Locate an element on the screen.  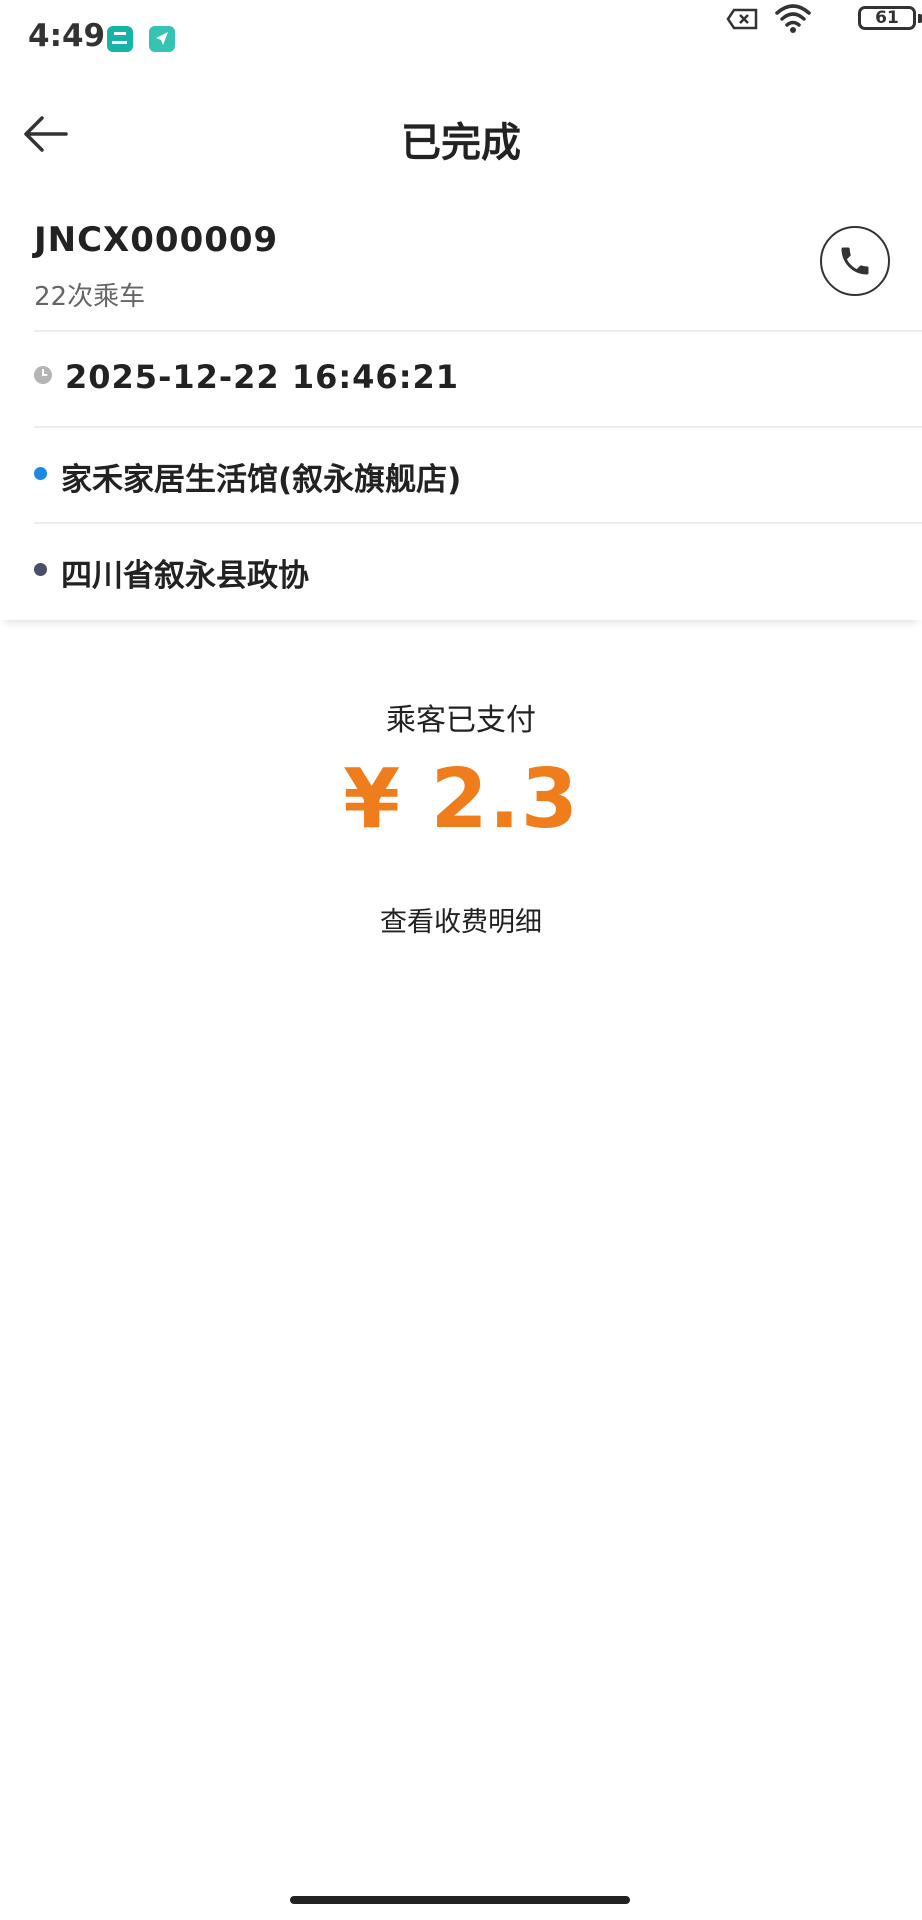
start-location-row: 家禾家居生活馆(叙永旗舰店) is located at coordinates (478, 475).